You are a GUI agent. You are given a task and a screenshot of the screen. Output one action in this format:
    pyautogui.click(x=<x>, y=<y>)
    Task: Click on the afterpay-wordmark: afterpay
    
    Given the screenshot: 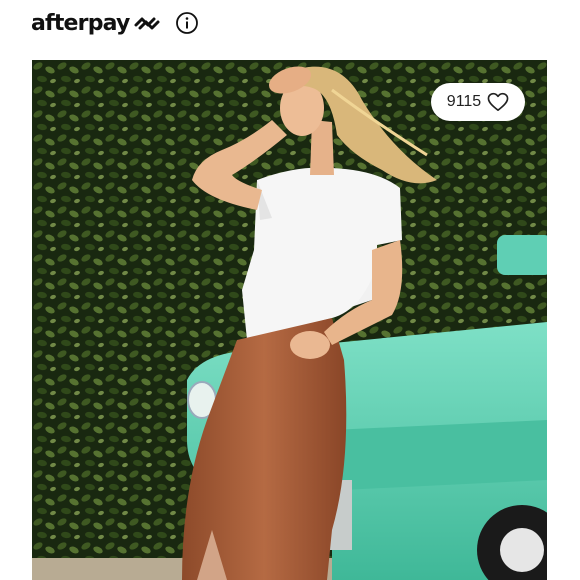 What is the action you would take?
    pyautogui.click(x=80, y=23)
    